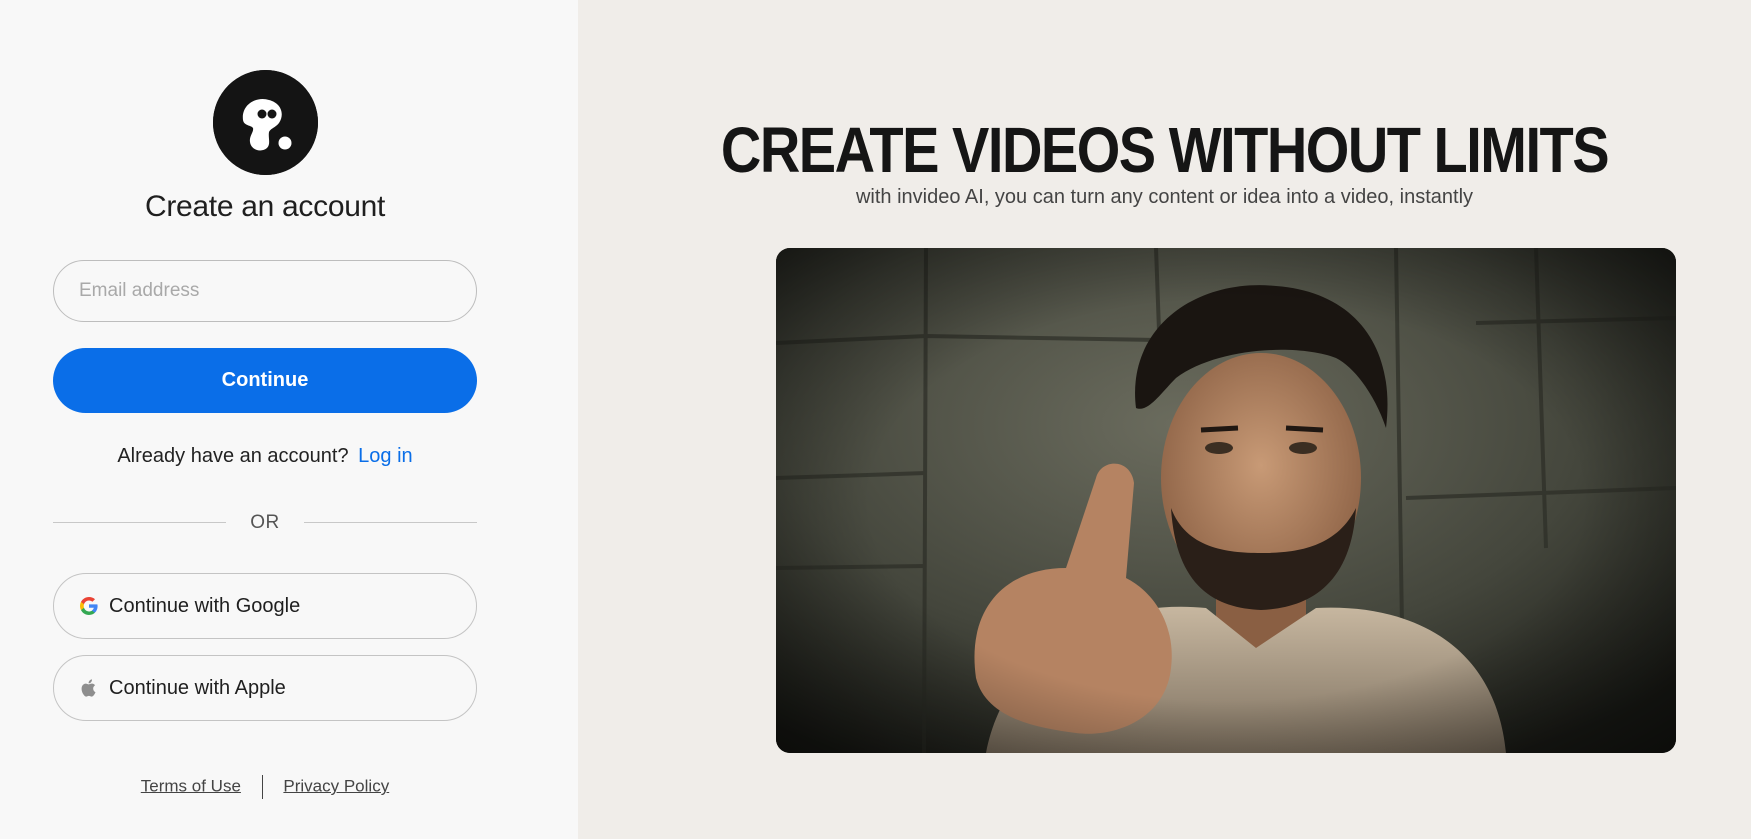  Describe the element at coordinates (191, 785) in the screenshot. I see `terms-of-use-link: Terms of Use` at that location.